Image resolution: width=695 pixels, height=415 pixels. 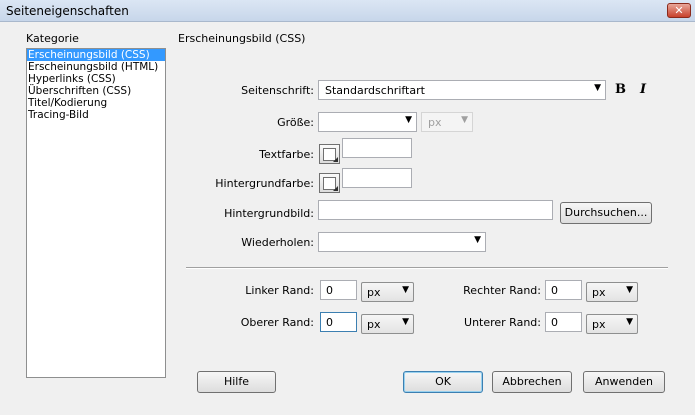 What do you see at coordinates (269, 213) in the screenshot?
I see `bg-image-label: Hintergrundbild:` at bounding box center [269, 213].